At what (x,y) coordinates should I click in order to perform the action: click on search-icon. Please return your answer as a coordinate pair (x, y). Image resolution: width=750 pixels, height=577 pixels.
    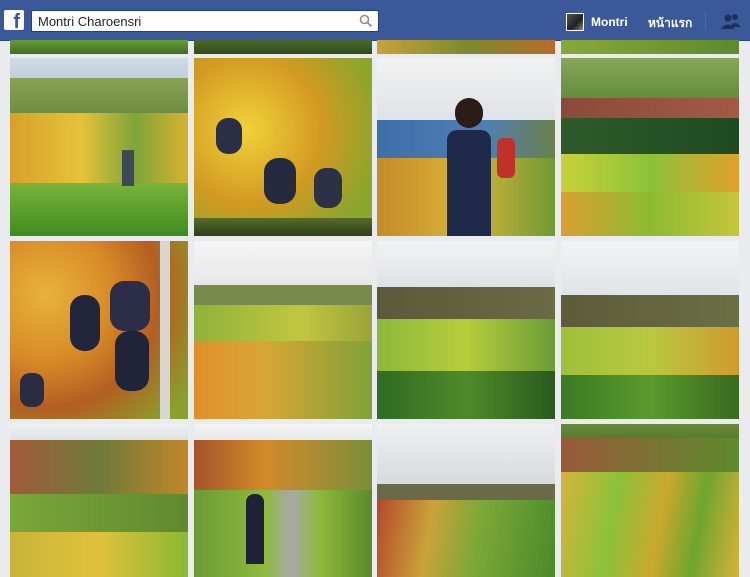
    Looking at the image, I should click on (366, 21).